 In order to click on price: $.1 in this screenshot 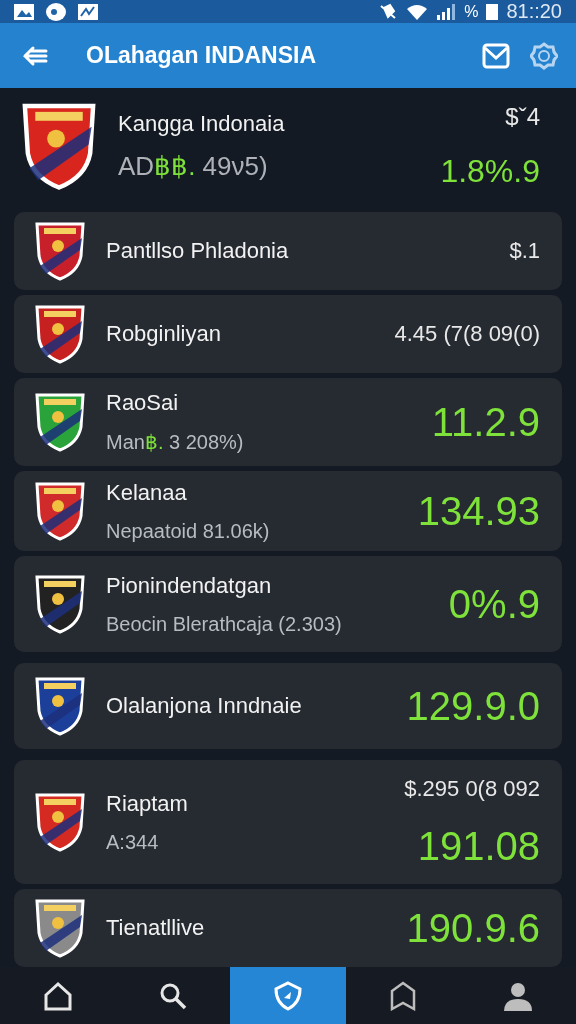, I will do `click(524, 251)`.